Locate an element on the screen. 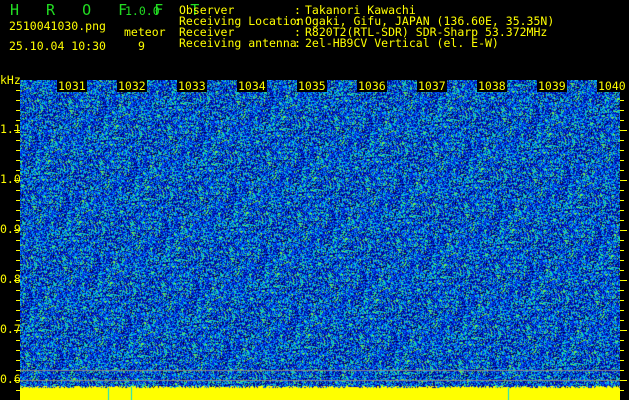 Image resolution: width=629 pixels, height=400 pixels. y-tick-label: 0.8 is located at coordinates (10, 279).